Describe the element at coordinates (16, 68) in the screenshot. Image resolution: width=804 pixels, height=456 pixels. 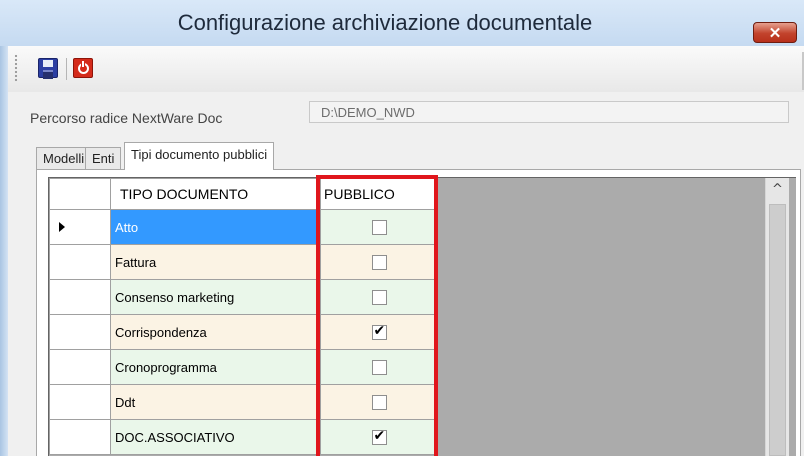
I see `toolbar-grip` at that location.